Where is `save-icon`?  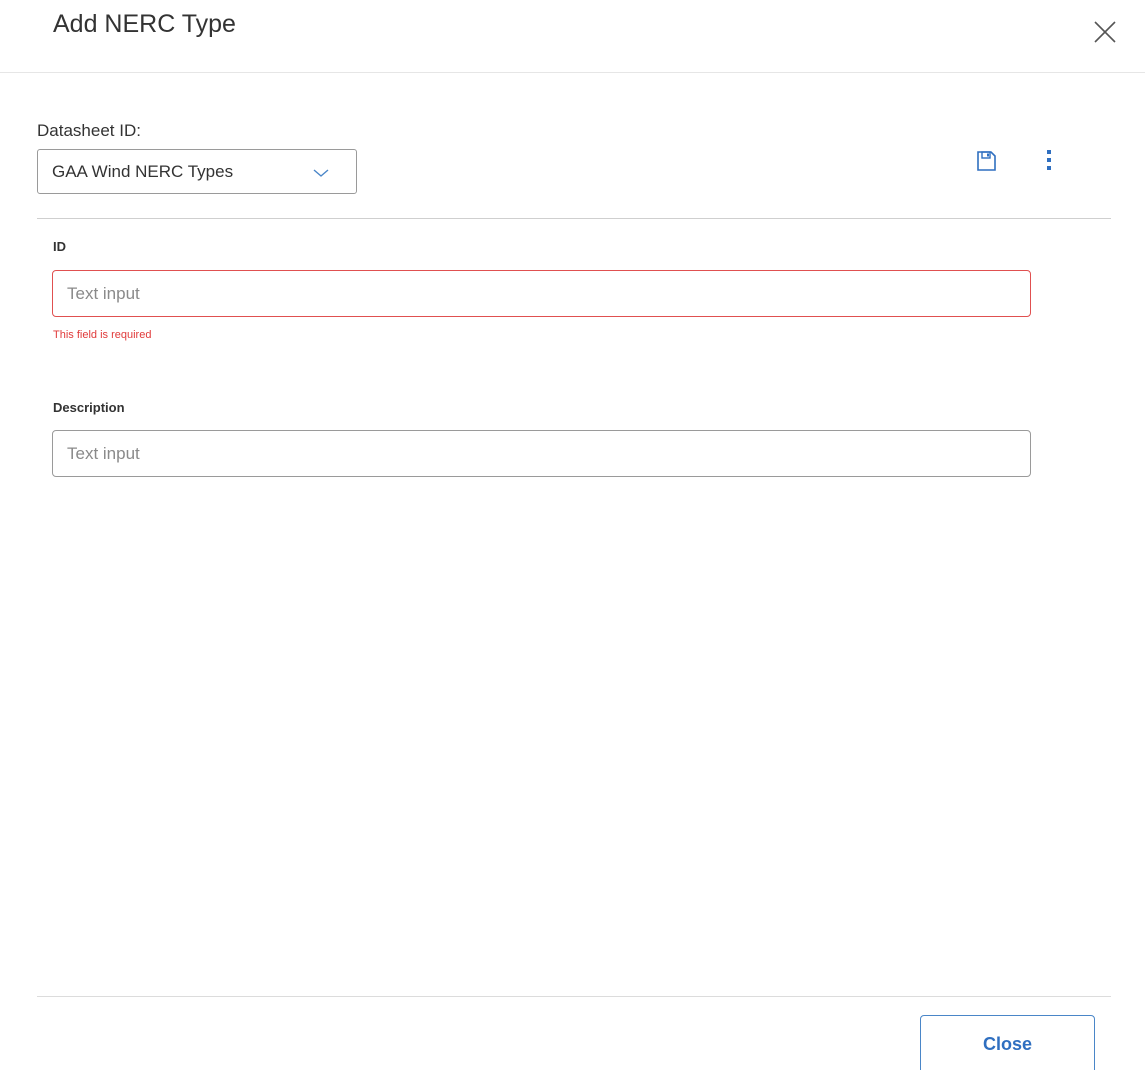
save-icon is located at coordinates (986, 161).